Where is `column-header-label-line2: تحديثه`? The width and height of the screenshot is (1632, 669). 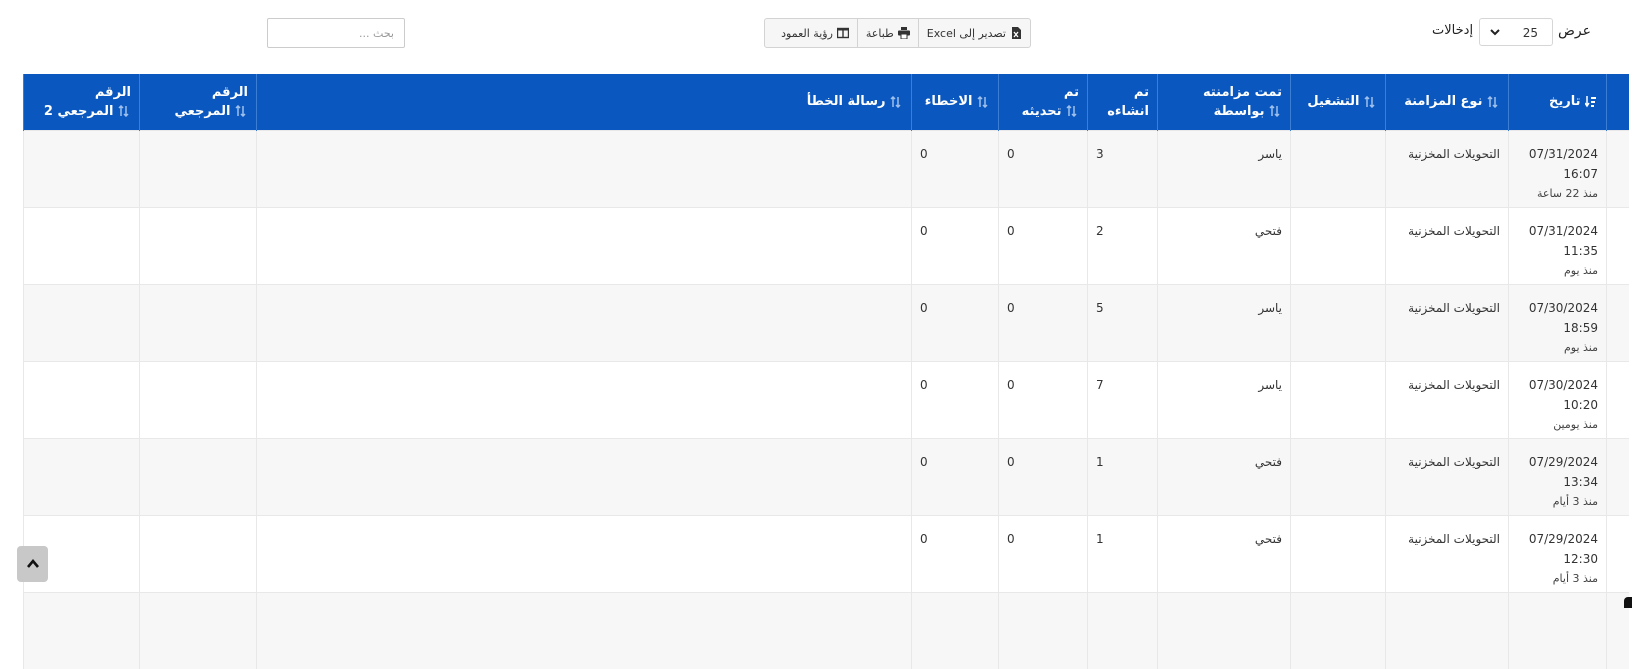
column-header-label-line2: تحديثه is located at coordinates (1041, 111).